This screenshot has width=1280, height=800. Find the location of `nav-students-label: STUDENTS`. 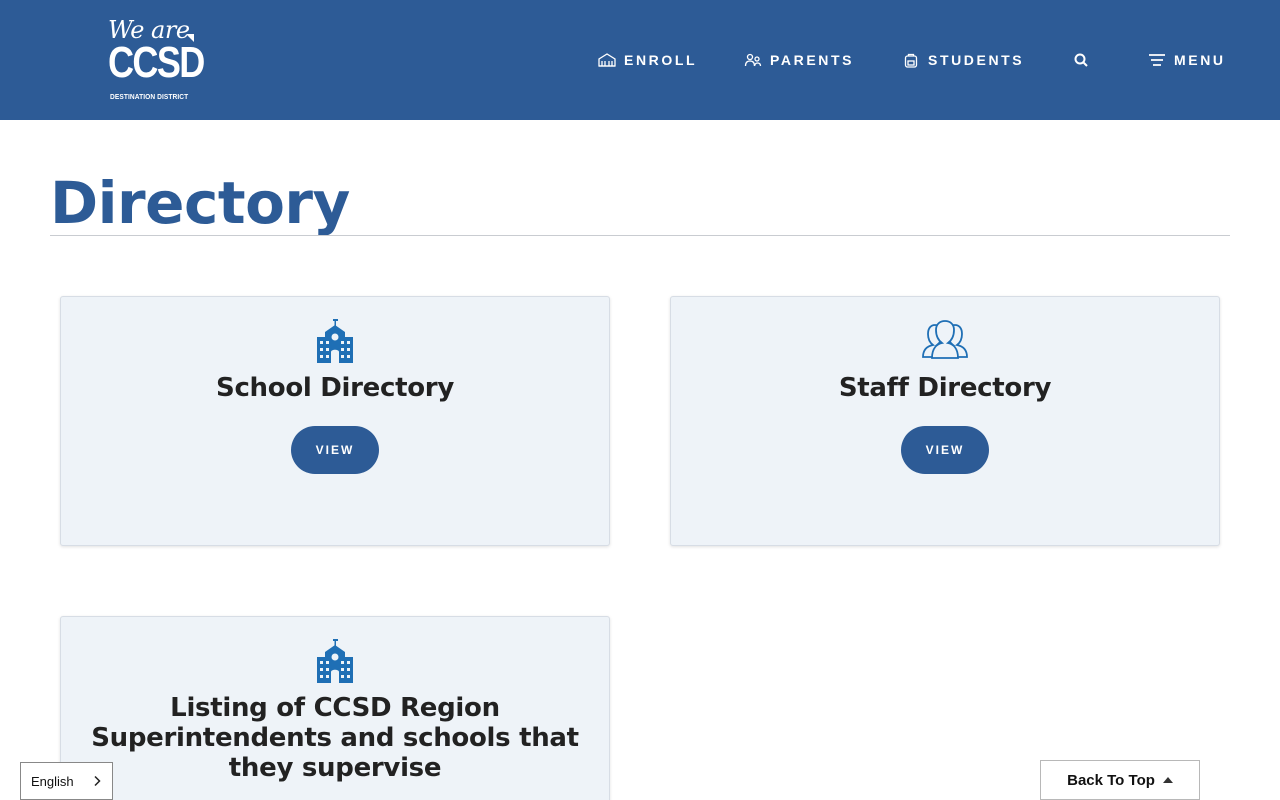

nav-students-label: STUDENTS is located at coordinates (976, 60).